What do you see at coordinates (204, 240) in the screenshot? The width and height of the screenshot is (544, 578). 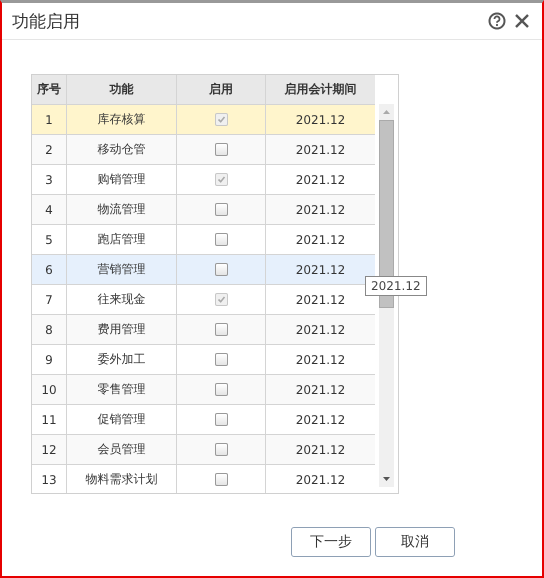 I see `table-row: 5 跑店管理 2021.12` at bounding box center [204, 240].